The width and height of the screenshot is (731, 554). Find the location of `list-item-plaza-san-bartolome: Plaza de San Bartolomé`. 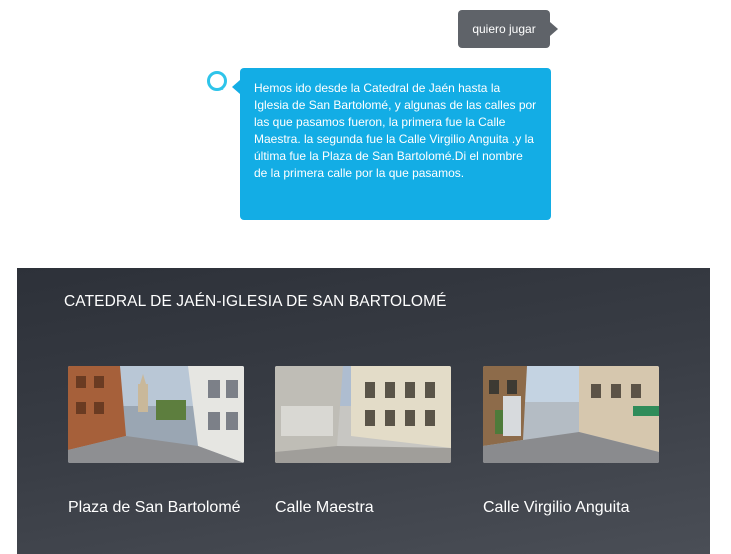

list-item-plaza-san-bartolome: Plaza de San Bartolomé is located at coordinates (156, 442).